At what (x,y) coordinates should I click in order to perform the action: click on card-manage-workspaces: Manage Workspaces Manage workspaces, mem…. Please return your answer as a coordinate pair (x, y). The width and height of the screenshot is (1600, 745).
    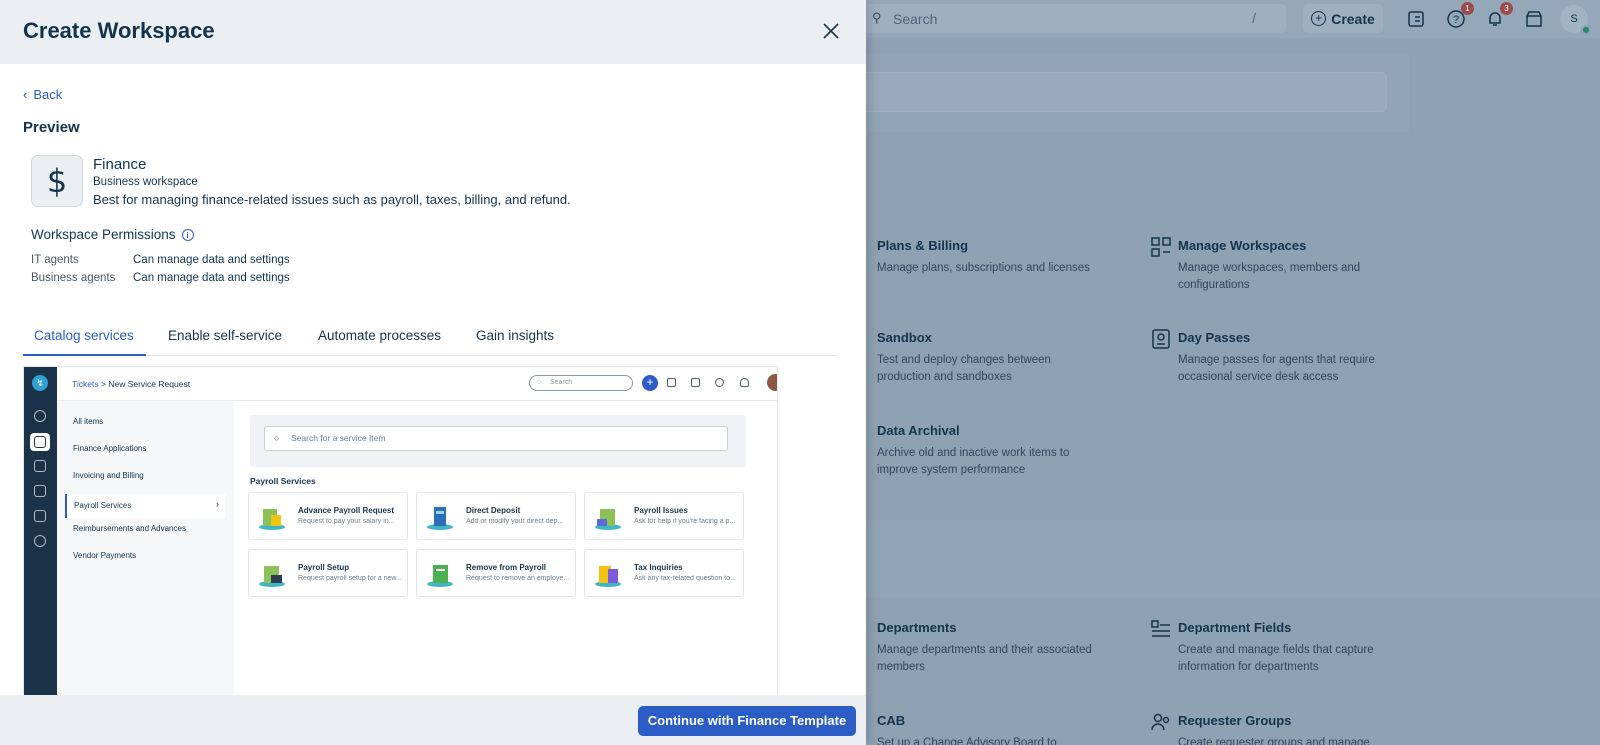
    Looking at the image, I should click on (1293, 266).